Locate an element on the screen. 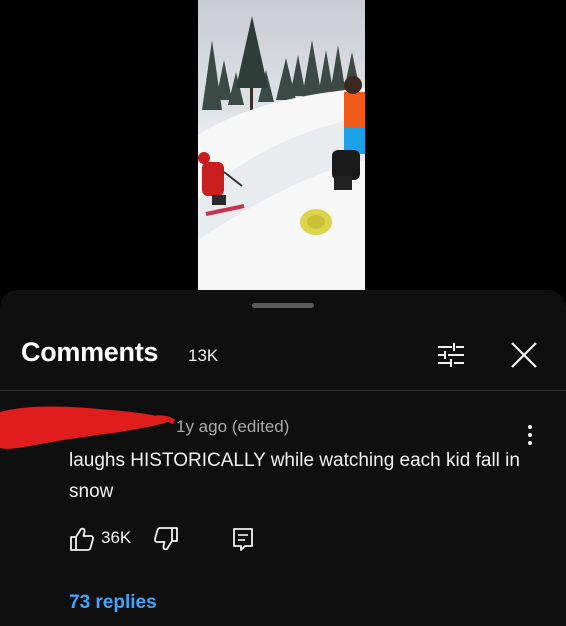  reply-icon is located at coordinates (243, 539).